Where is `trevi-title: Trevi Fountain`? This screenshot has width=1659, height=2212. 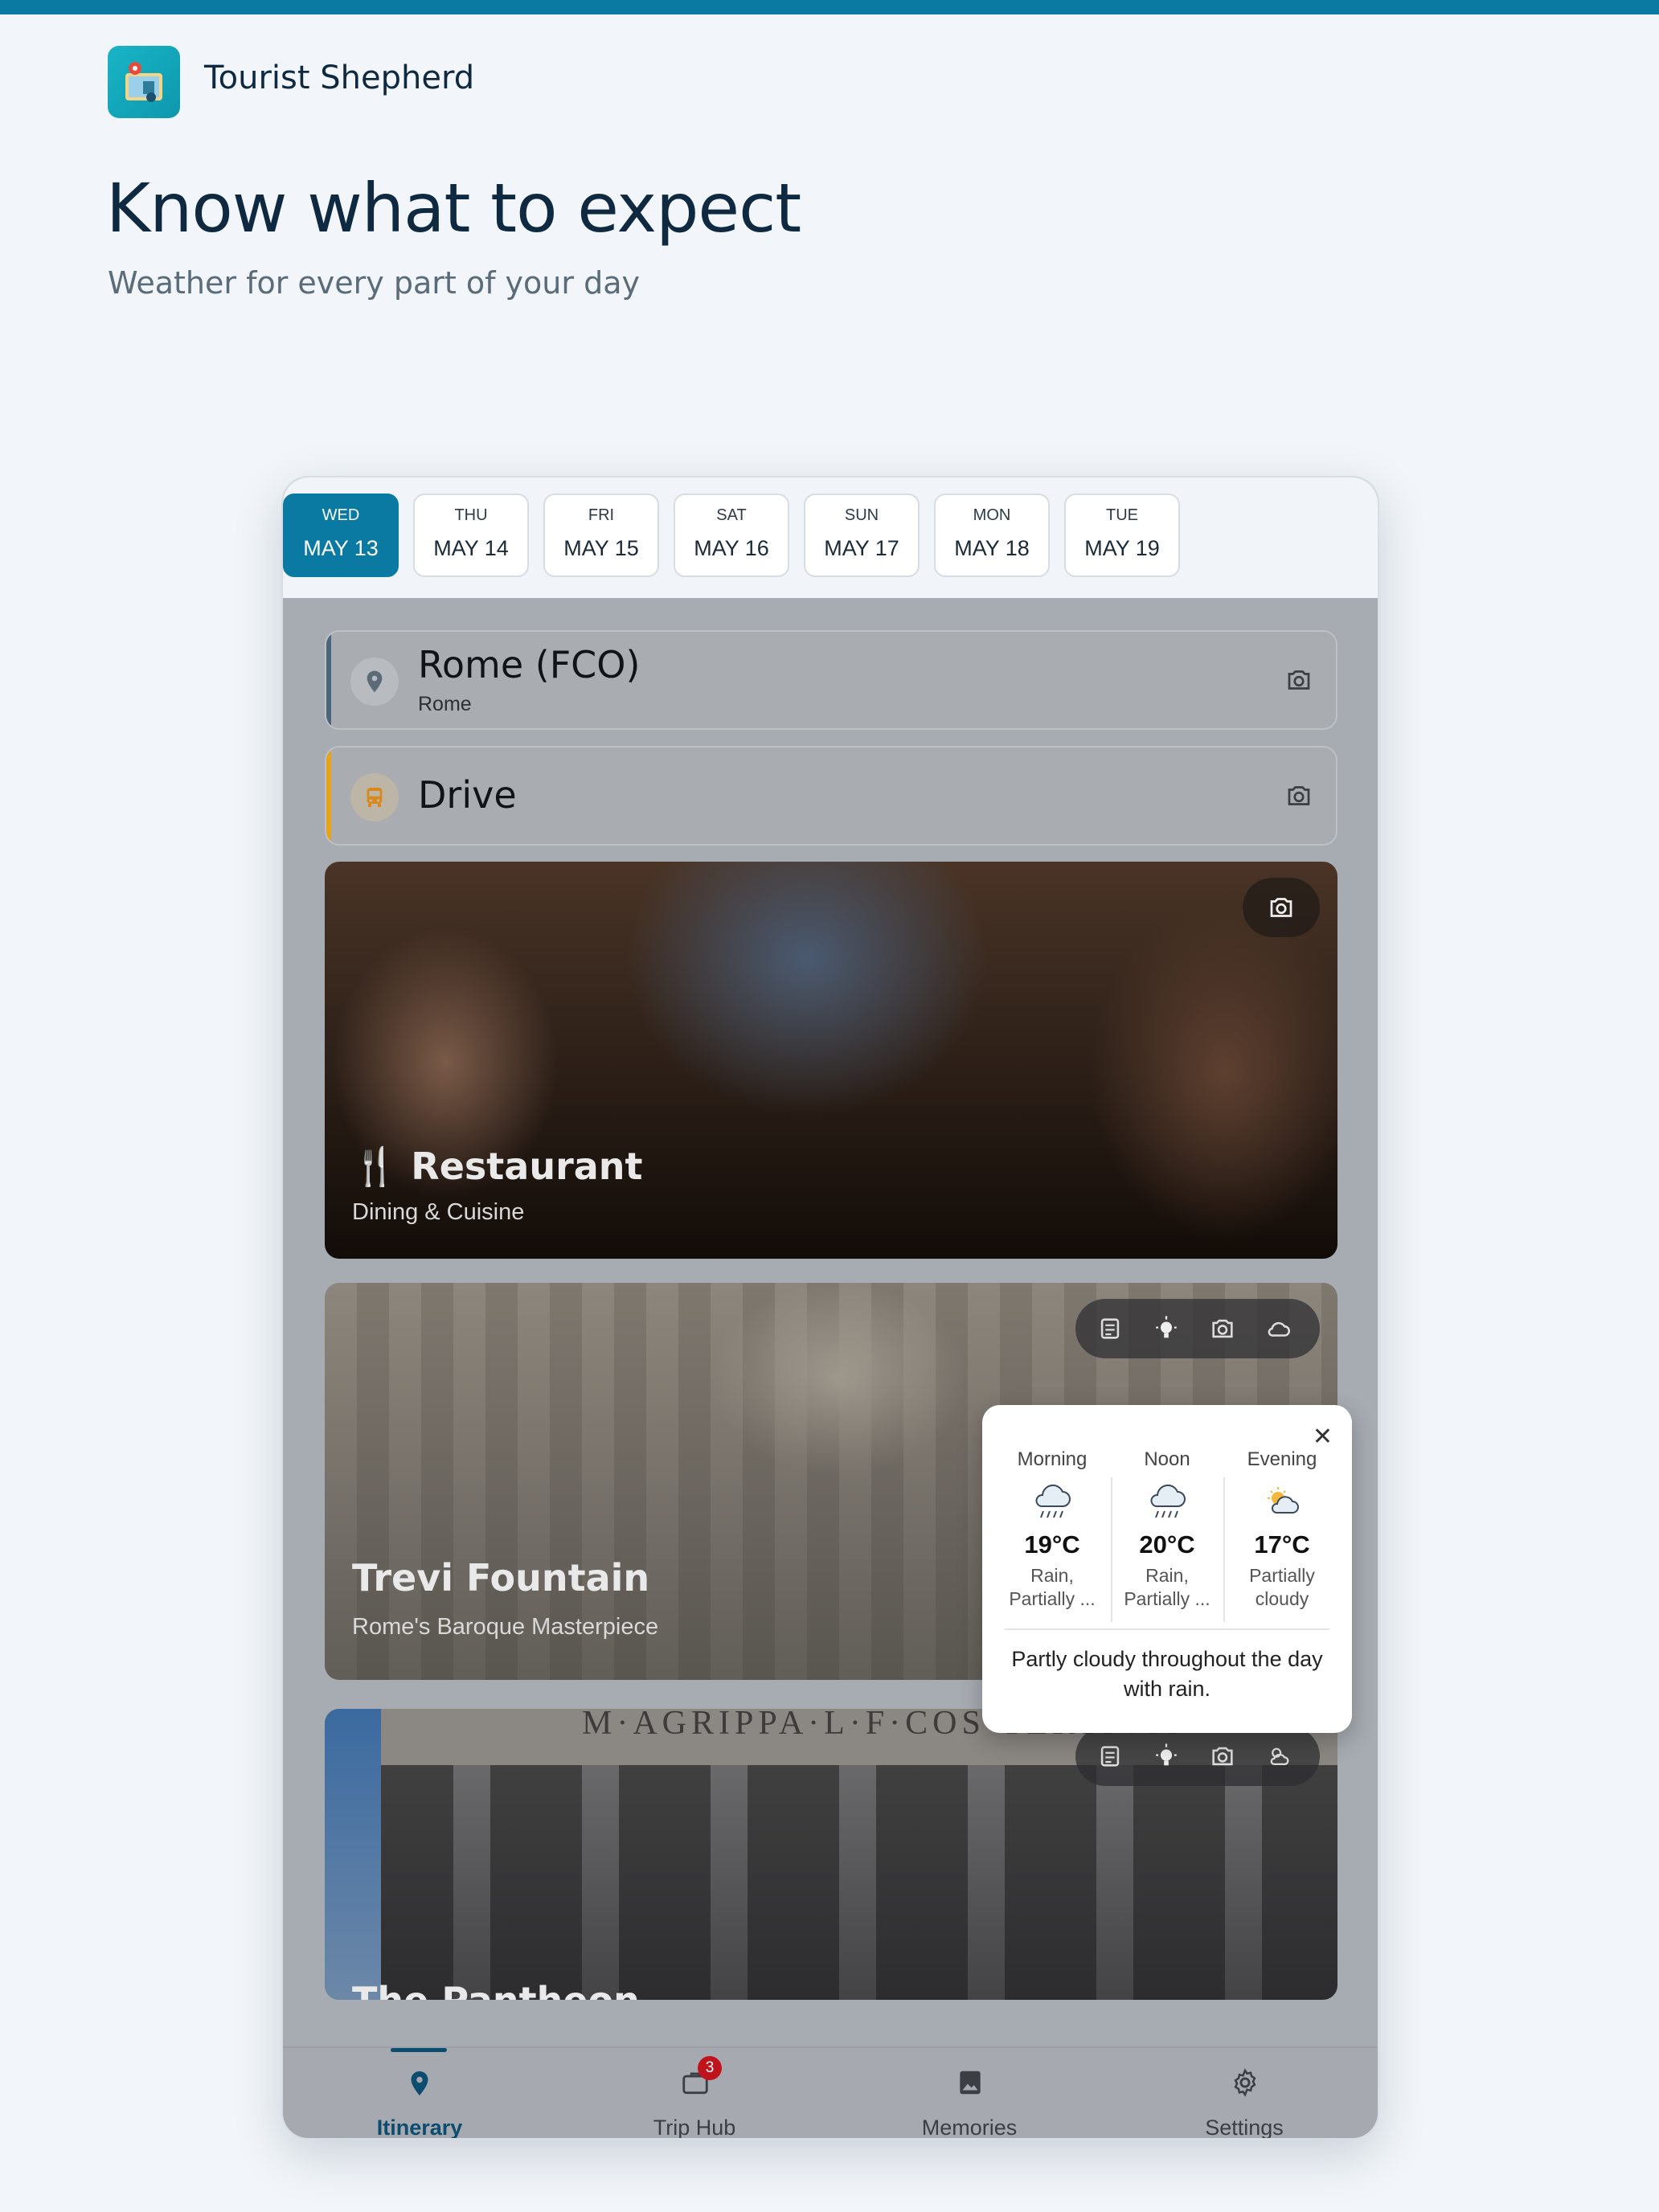 trevi-title: Trevi Fountain is located at coordinates (501, 1578).